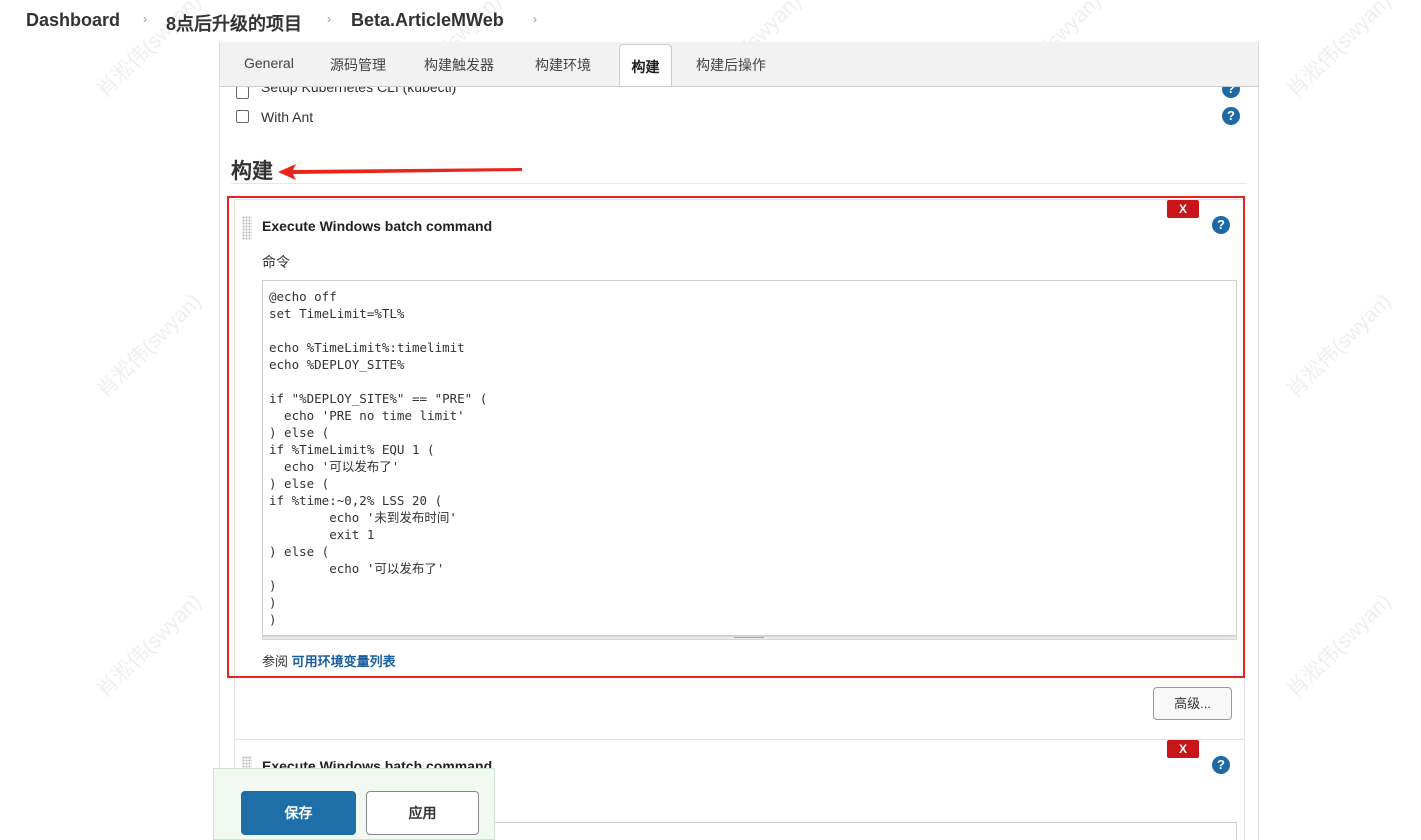 The height and width of the screenshot is (840, 1421). What do you see at coordinates (427, 20) in the screenshot?
I see `breadcrumb-job: Beta.ArticleMWeb` at bounding box center [427, 20].